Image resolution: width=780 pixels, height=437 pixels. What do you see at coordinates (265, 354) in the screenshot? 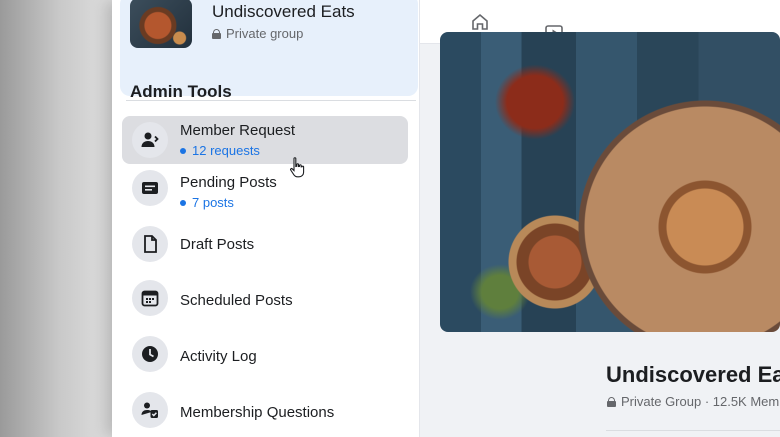
I see `menu-item-activity-log: Activity Log` at bounding box center [265, 354].